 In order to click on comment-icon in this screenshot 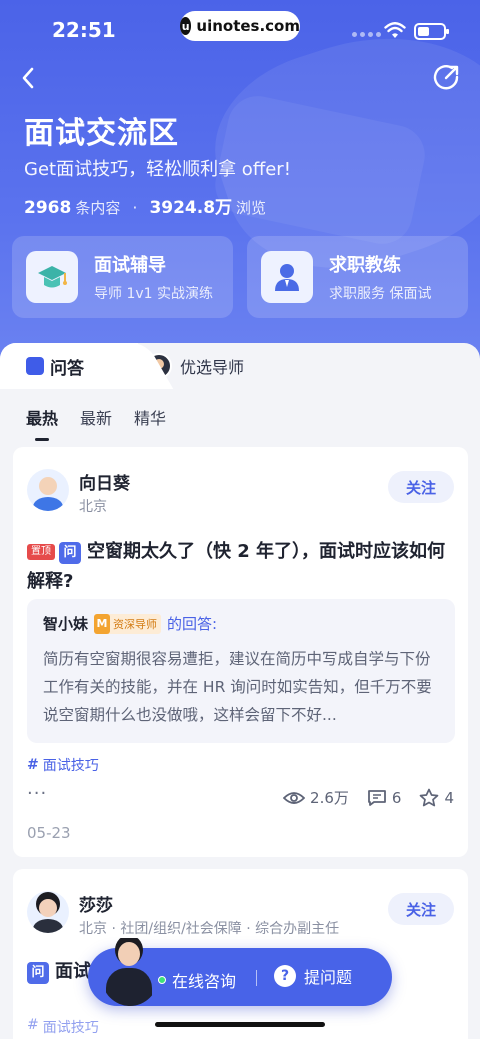, I will do `click(377, 797)`.